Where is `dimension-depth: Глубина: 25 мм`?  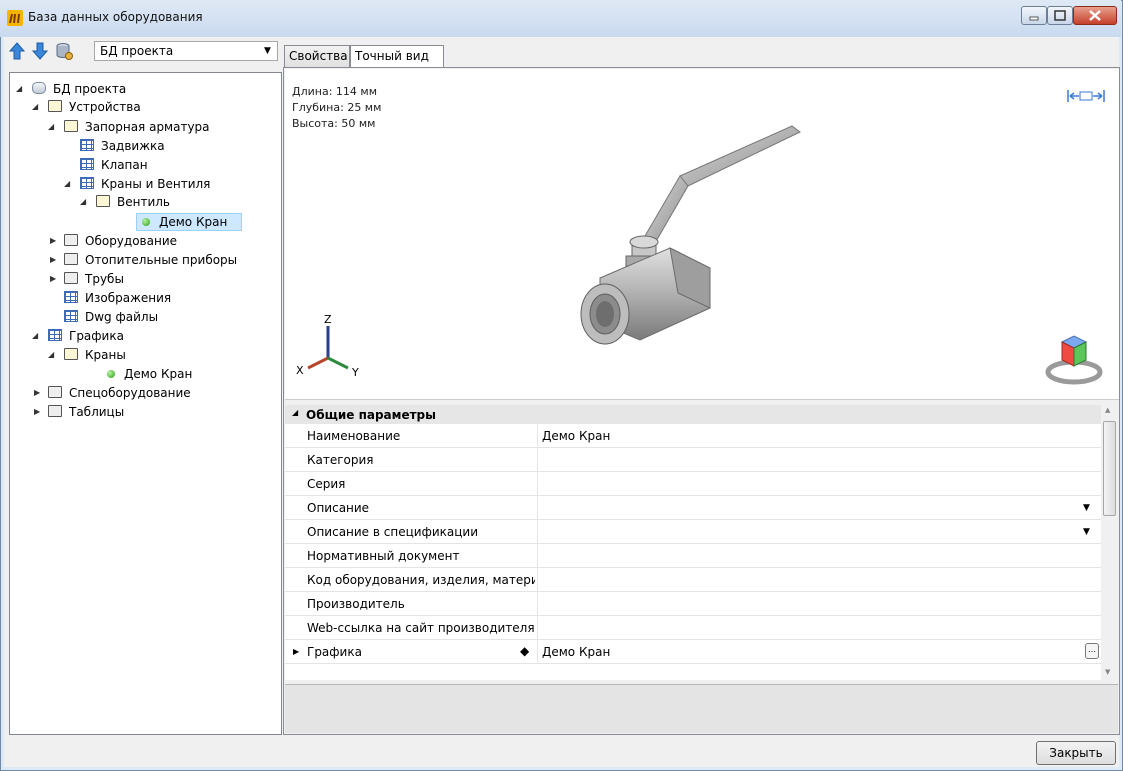 dimension-depth: Глубина: 25 мм is located at coordinates (337, 107).